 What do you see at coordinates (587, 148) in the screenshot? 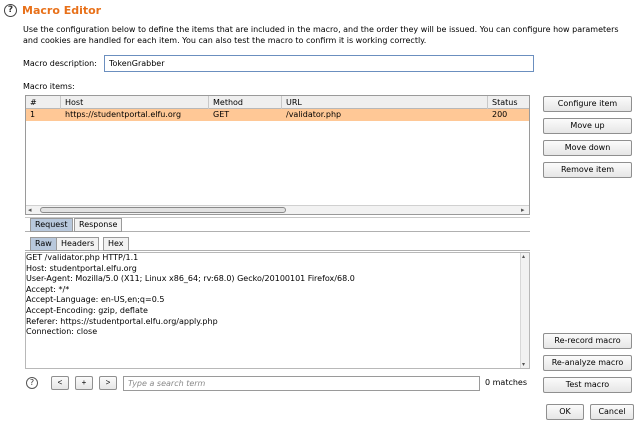
I see `move-down-button: Move down` at bounding box center [587, 148].